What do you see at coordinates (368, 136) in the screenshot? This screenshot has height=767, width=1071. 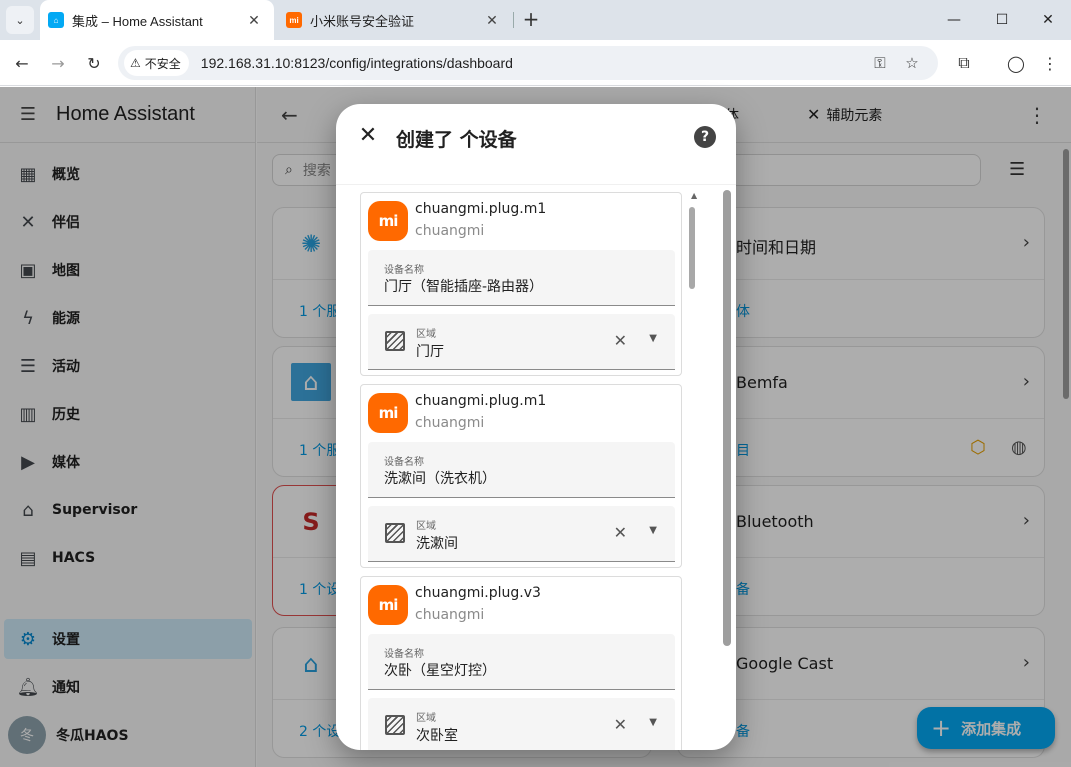 I see `close-icon: ✕` at bounding box center [368, 136].